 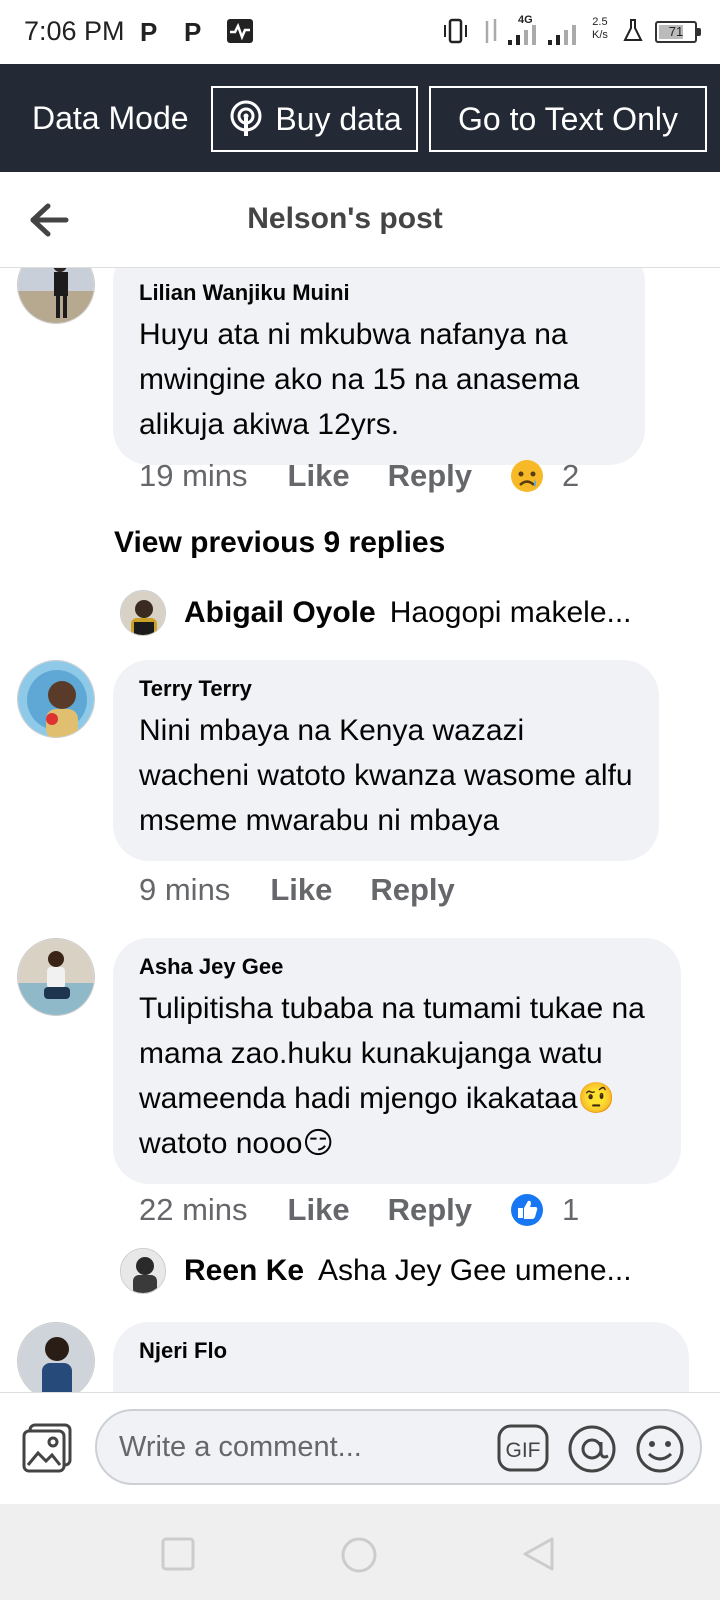 What do you see at coordinates (633, 30) in the screenshot?
I see `flask-icon` at bounding box center [633, 30].